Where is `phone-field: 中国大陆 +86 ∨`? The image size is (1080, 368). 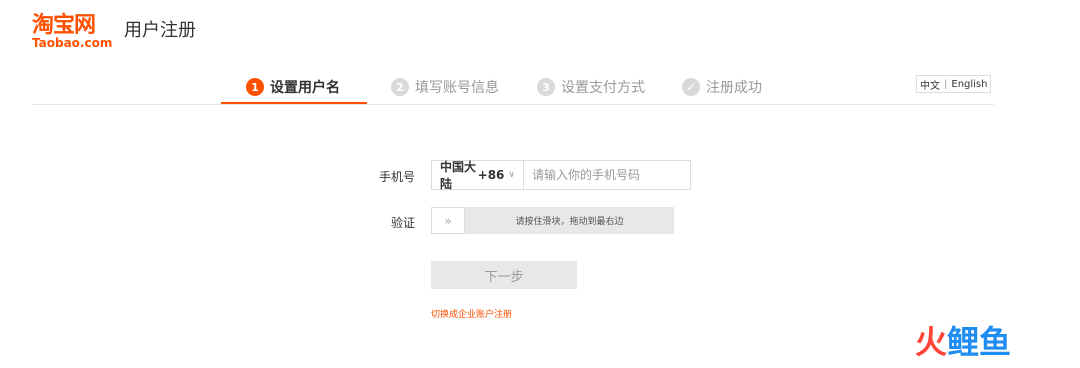
phone-field: 中国大陆 +86 ∨ is located at coordinates (561, 175).